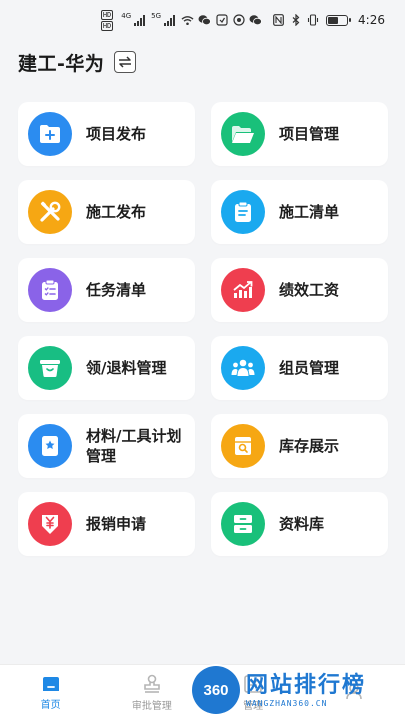 This screenshot has height=720, width=405. I want to click on tab-label: 首页, so click(50, 705).